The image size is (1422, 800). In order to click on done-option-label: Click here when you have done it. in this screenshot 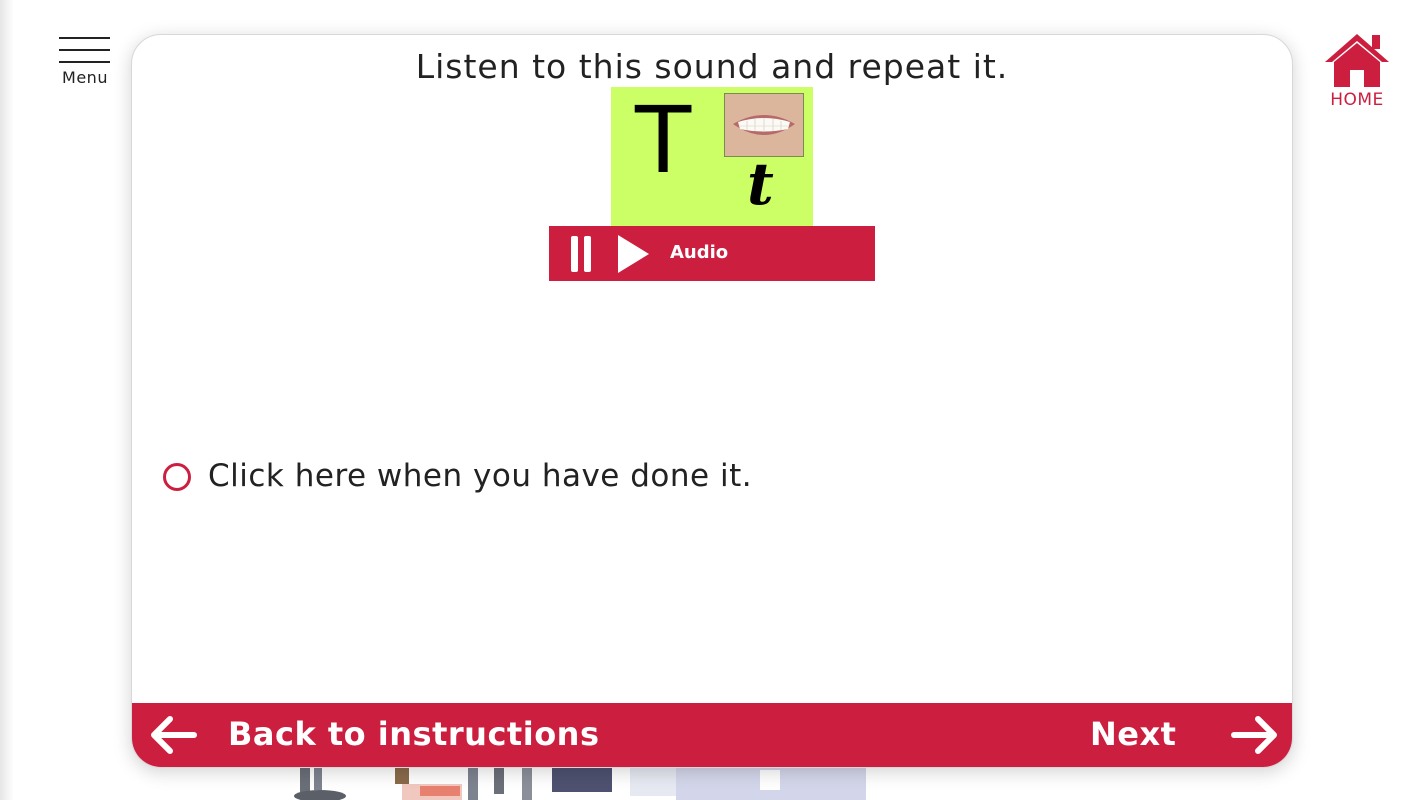, I will do `click(480, 476)`.